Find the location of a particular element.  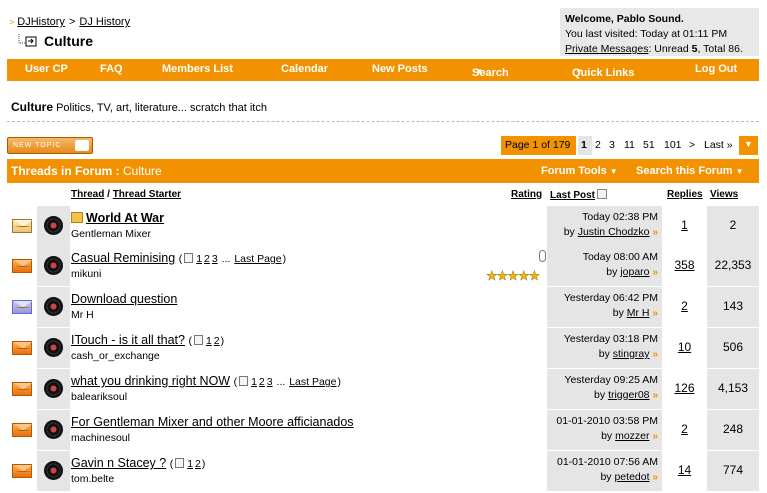

nav-user-cp: User CP is located at coordinates (46, 69).